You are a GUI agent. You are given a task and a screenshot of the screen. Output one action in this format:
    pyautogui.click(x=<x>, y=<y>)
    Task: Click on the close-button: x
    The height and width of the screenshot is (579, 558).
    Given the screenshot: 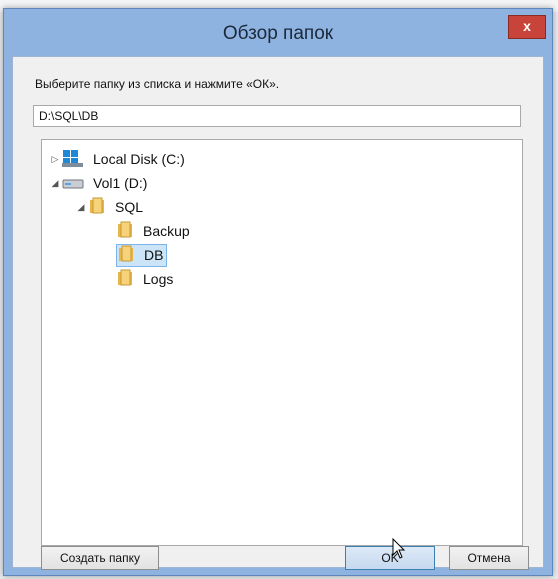 What is the action you would take?
    pyautogui.click(x=527, y=27)
    